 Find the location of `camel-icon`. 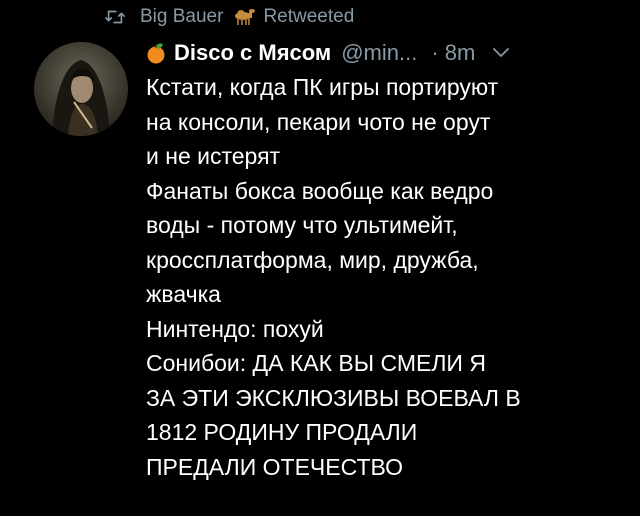

camel-icon is located at coordinates (245, 17).